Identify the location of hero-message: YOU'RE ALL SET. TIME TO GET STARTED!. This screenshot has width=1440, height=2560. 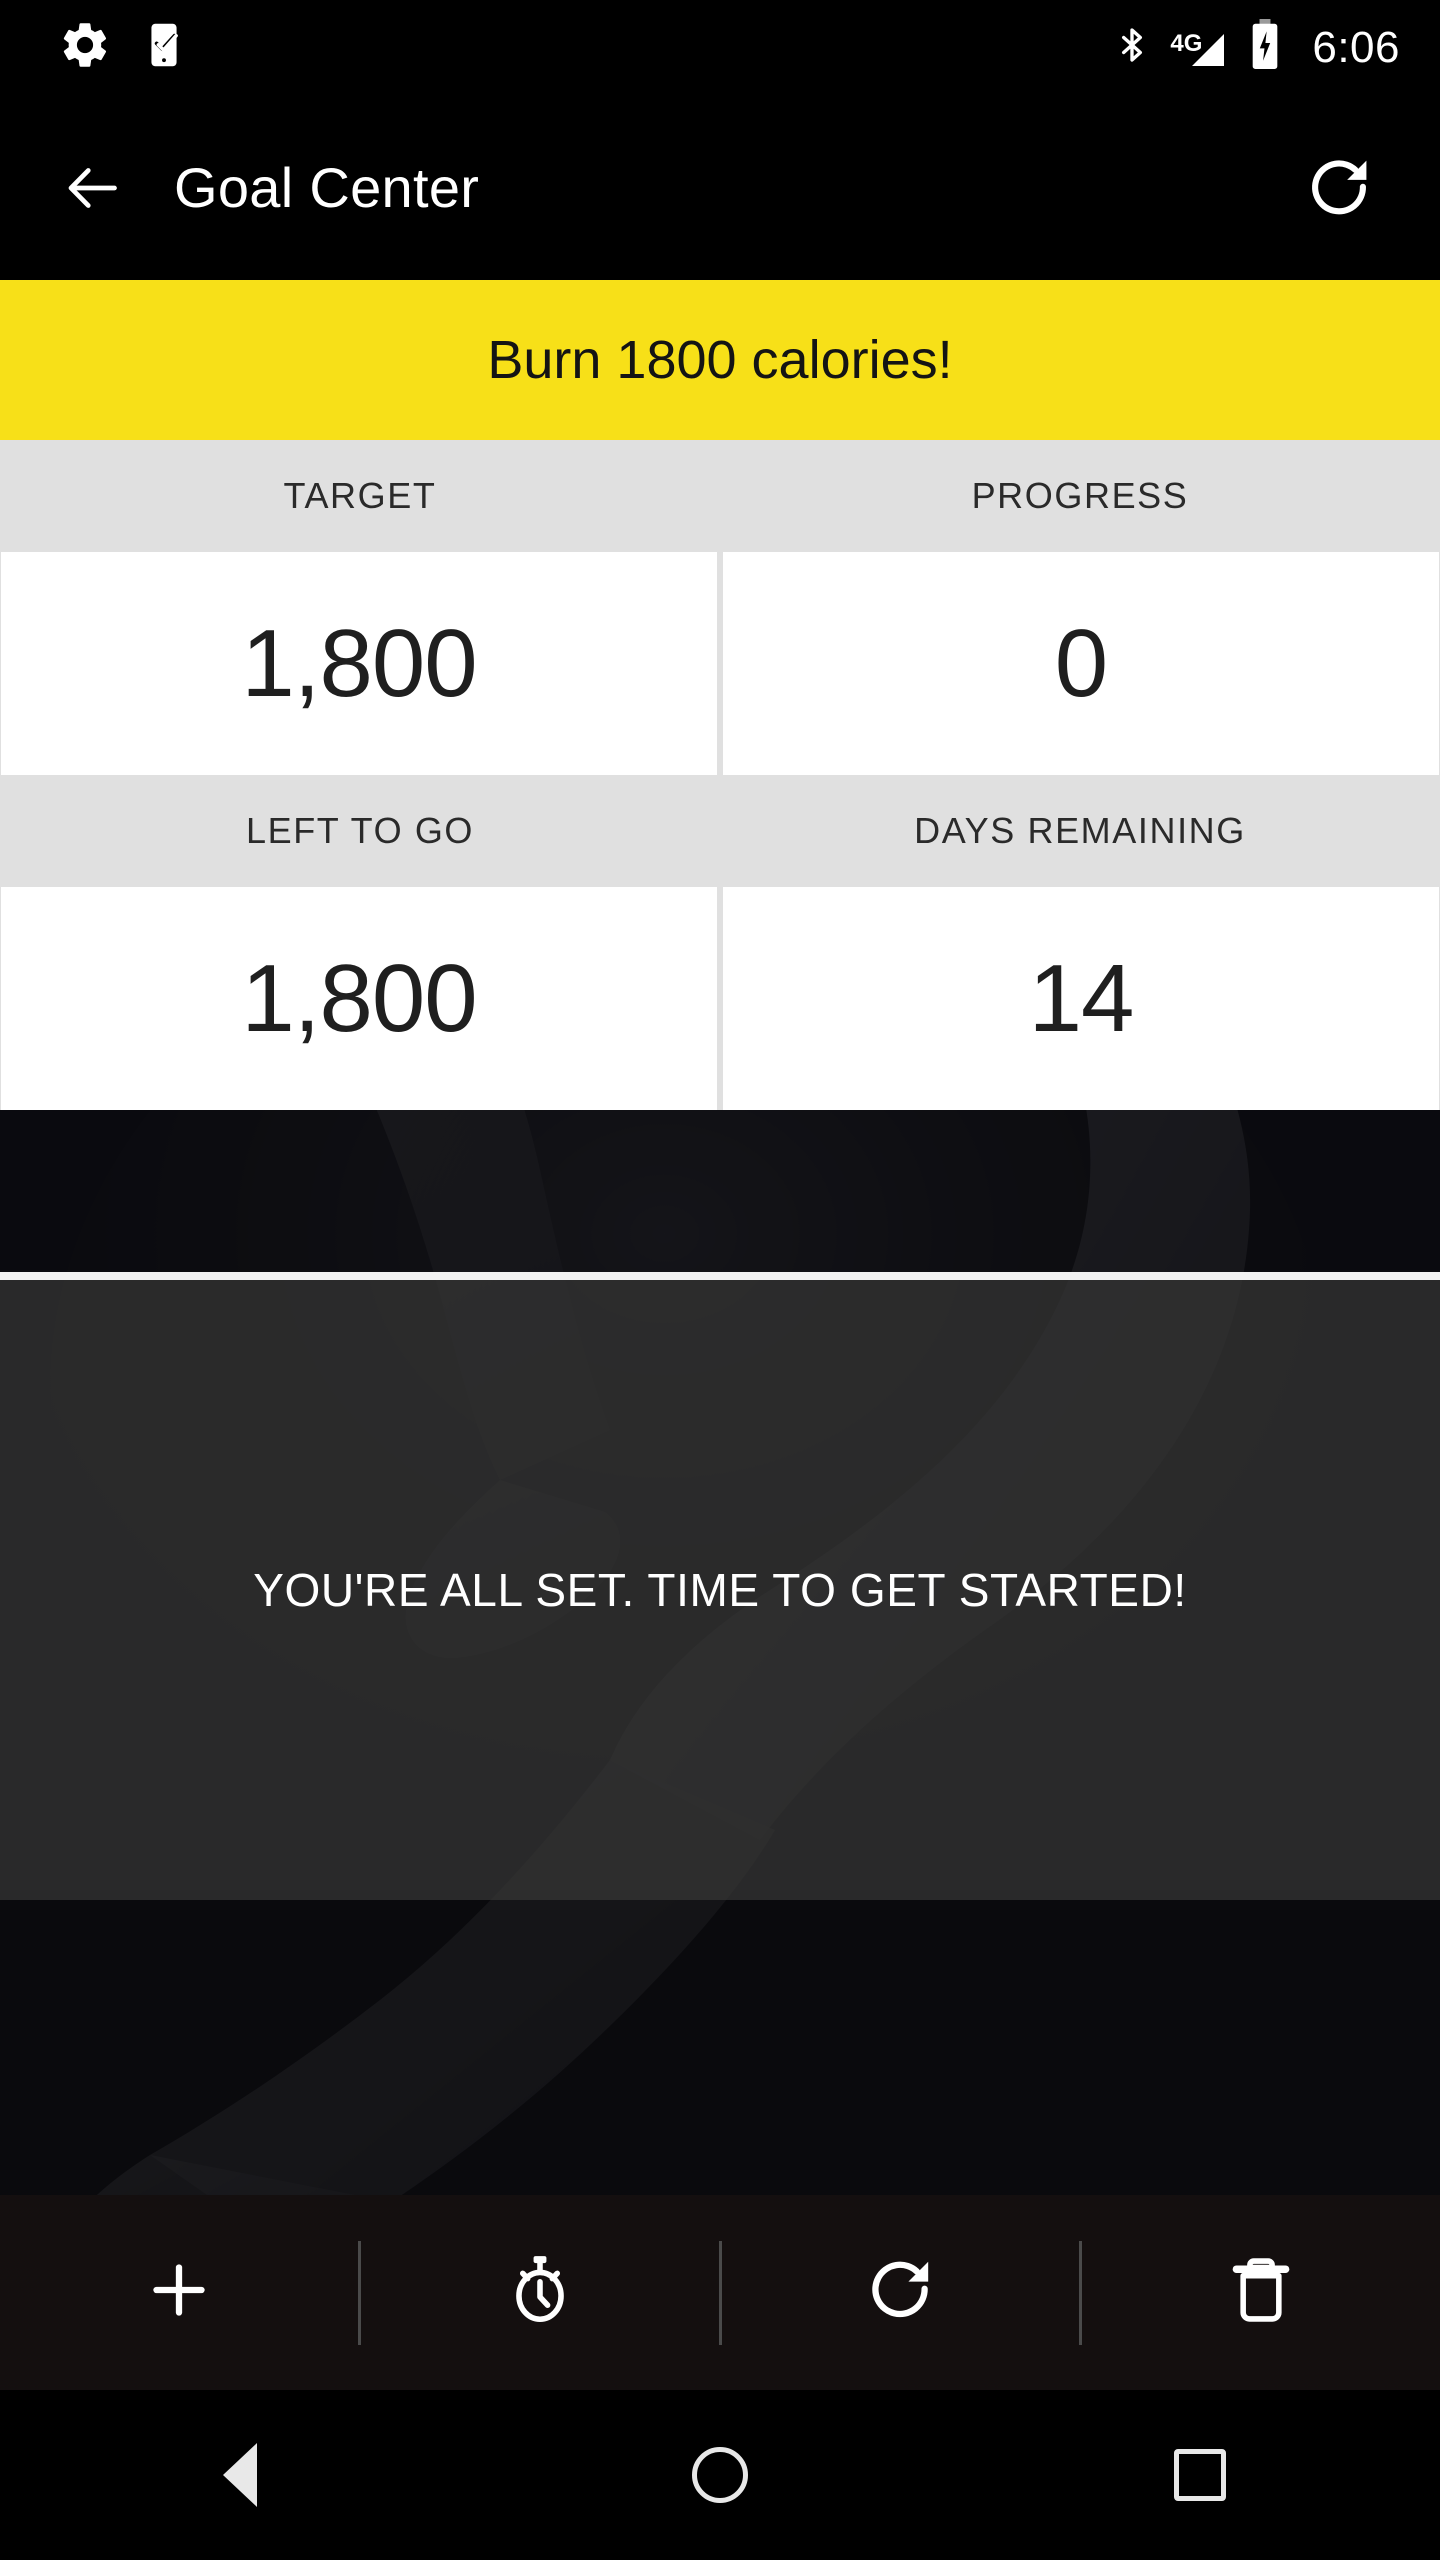
(720, 1590).